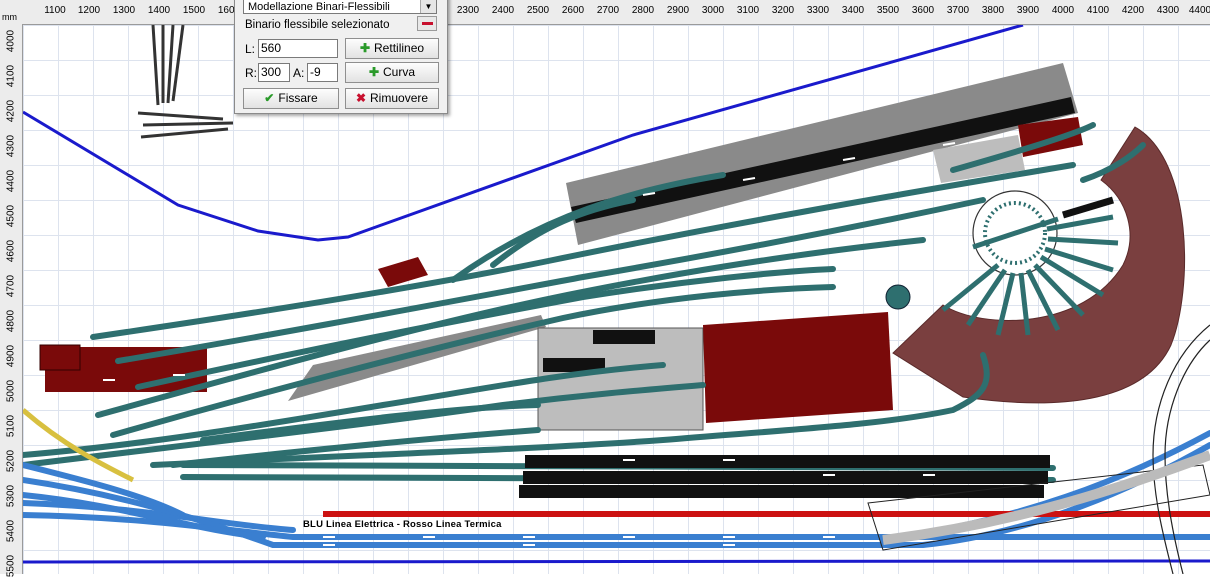 The width and height of the screenshot is (1210, 577). Describe the element at coordinates (317, 25) in the screenshot. I see `selected-track-label: Binario flessibile selezionato` at that location.